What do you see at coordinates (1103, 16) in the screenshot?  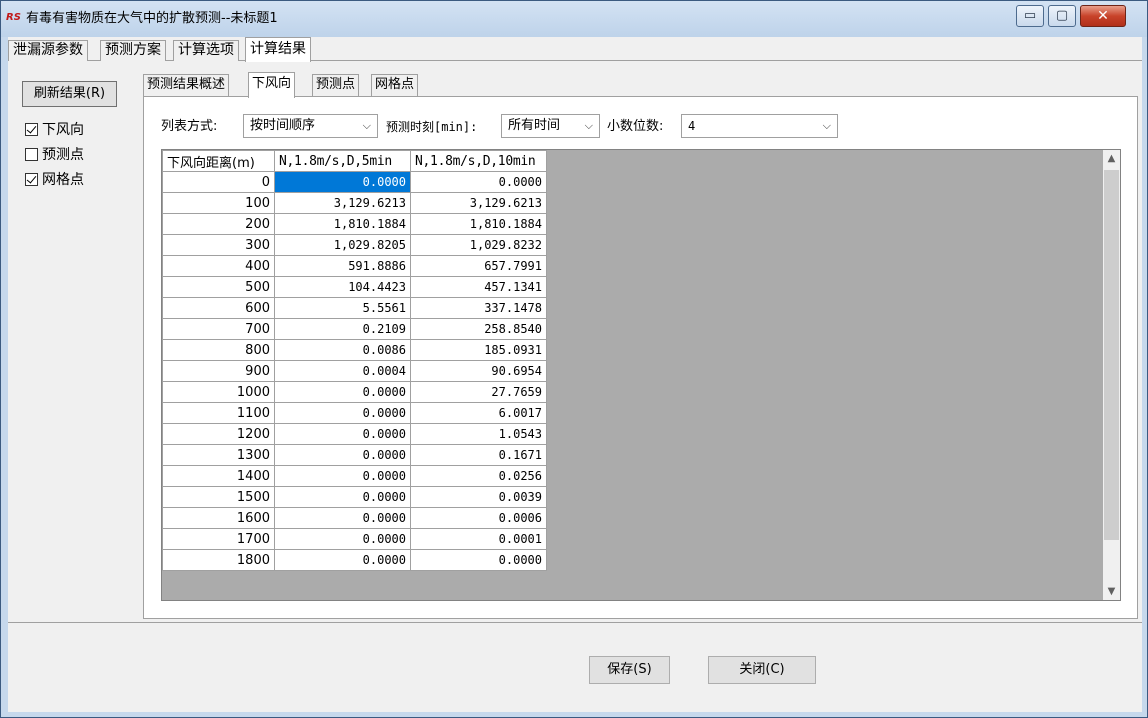 I see `close-window-button: ✕` at bounding box center [1103, 16].